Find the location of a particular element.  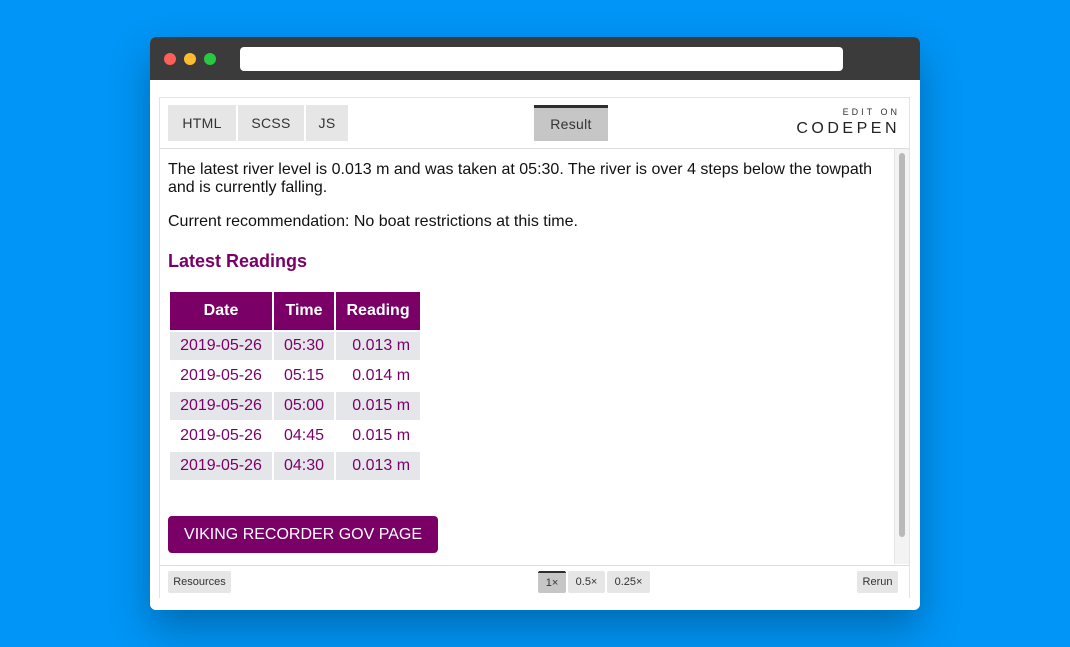

zoom-0-5x-button: 0.5× is located at coordinates (586, 582).